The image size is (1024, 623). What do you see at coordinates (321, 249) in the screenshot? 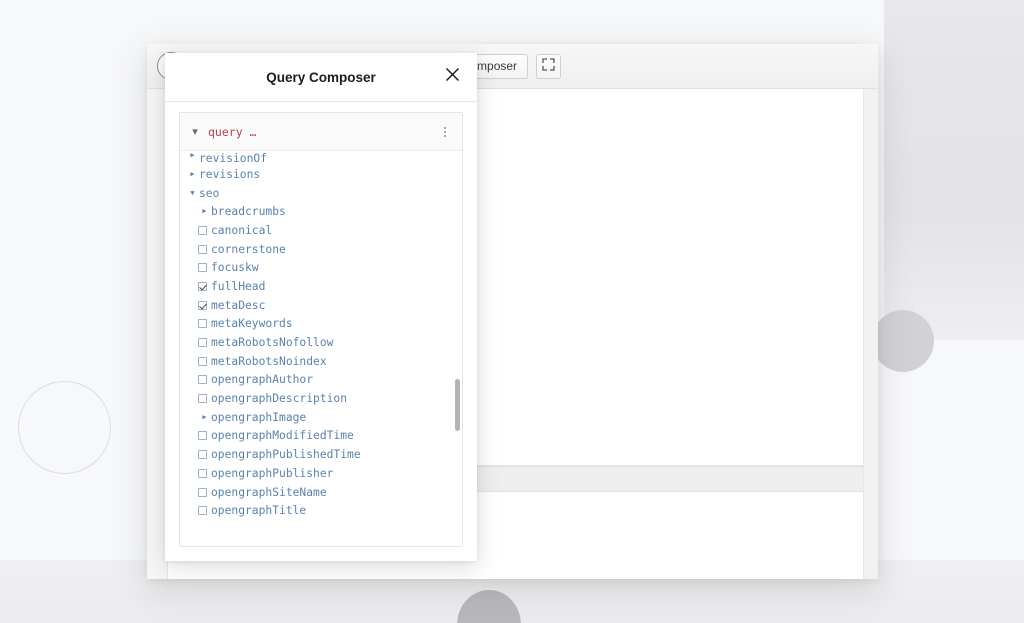
I see `field-tree-item: cornerstone` at bounding box center [321, 249].